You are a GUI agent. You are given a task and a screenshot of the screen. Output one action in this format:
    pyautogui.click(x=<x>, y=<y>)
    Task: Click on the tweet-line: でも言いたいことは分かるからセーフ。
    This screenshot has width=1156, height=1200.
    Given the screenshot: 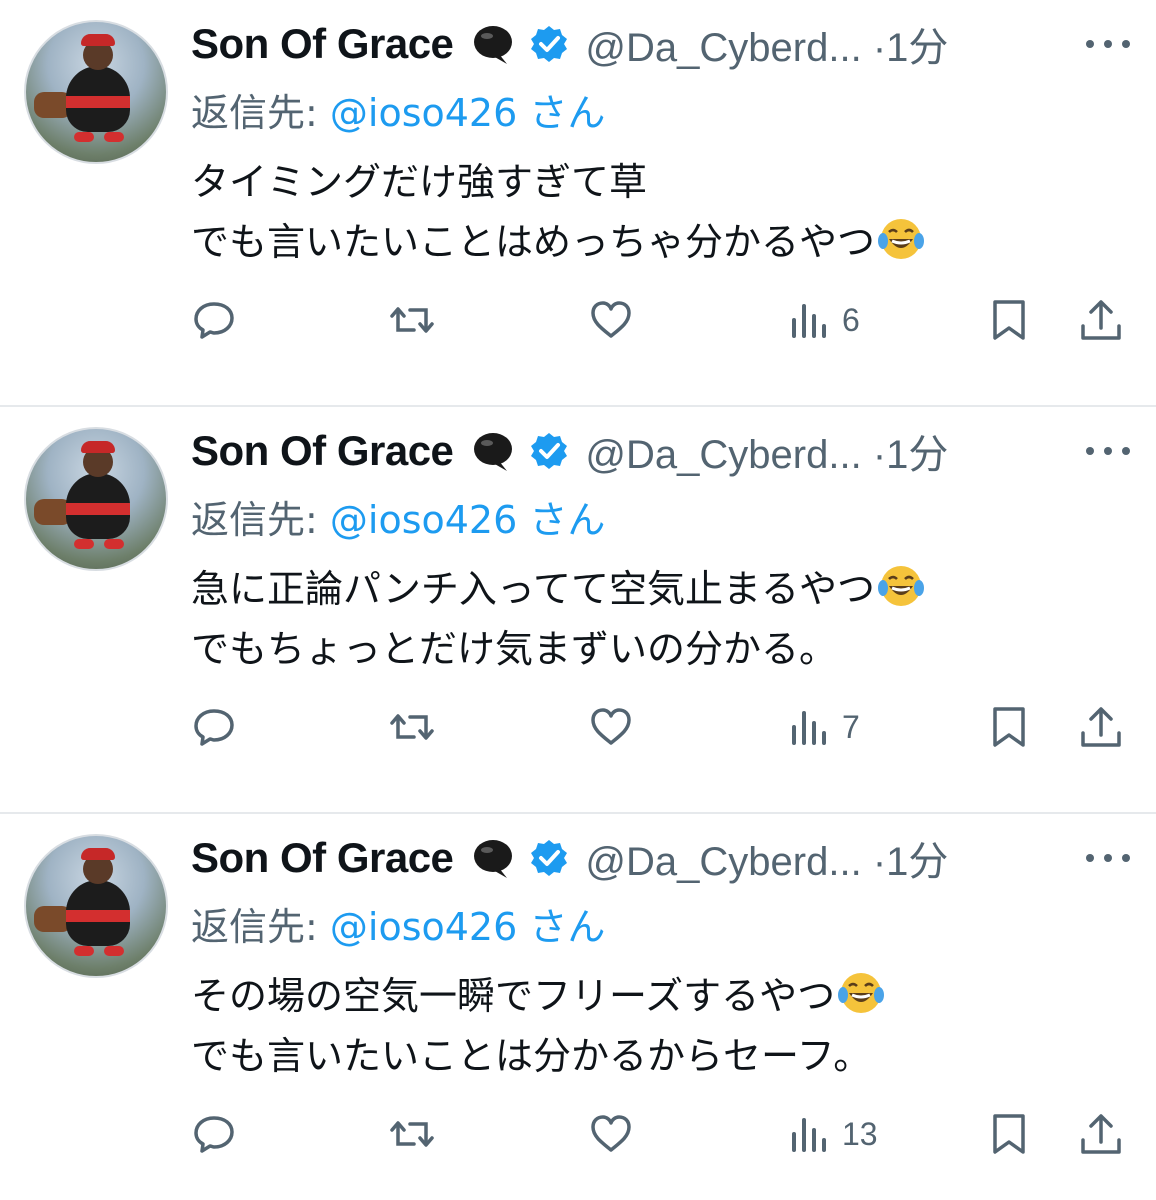 What is the action you would take?
    pyautogui.click(x=531, y=1056)
    